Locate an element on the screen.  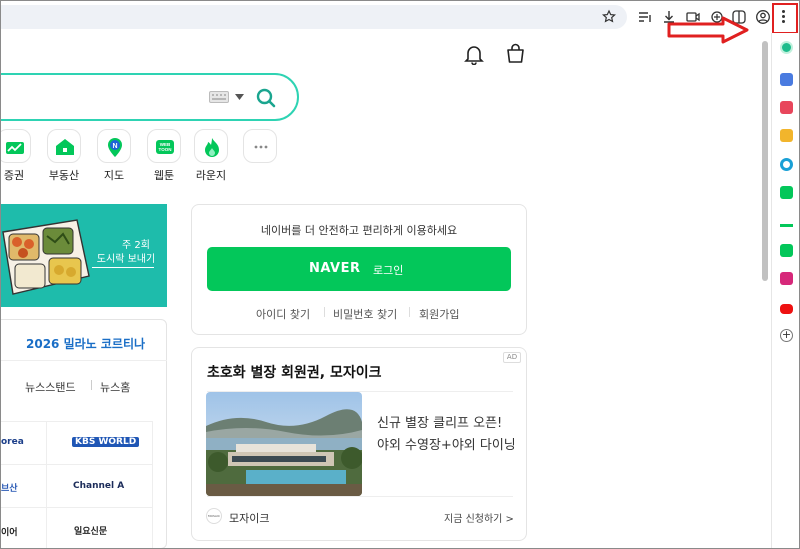
villa-photo is located at coordinates (284, 444).